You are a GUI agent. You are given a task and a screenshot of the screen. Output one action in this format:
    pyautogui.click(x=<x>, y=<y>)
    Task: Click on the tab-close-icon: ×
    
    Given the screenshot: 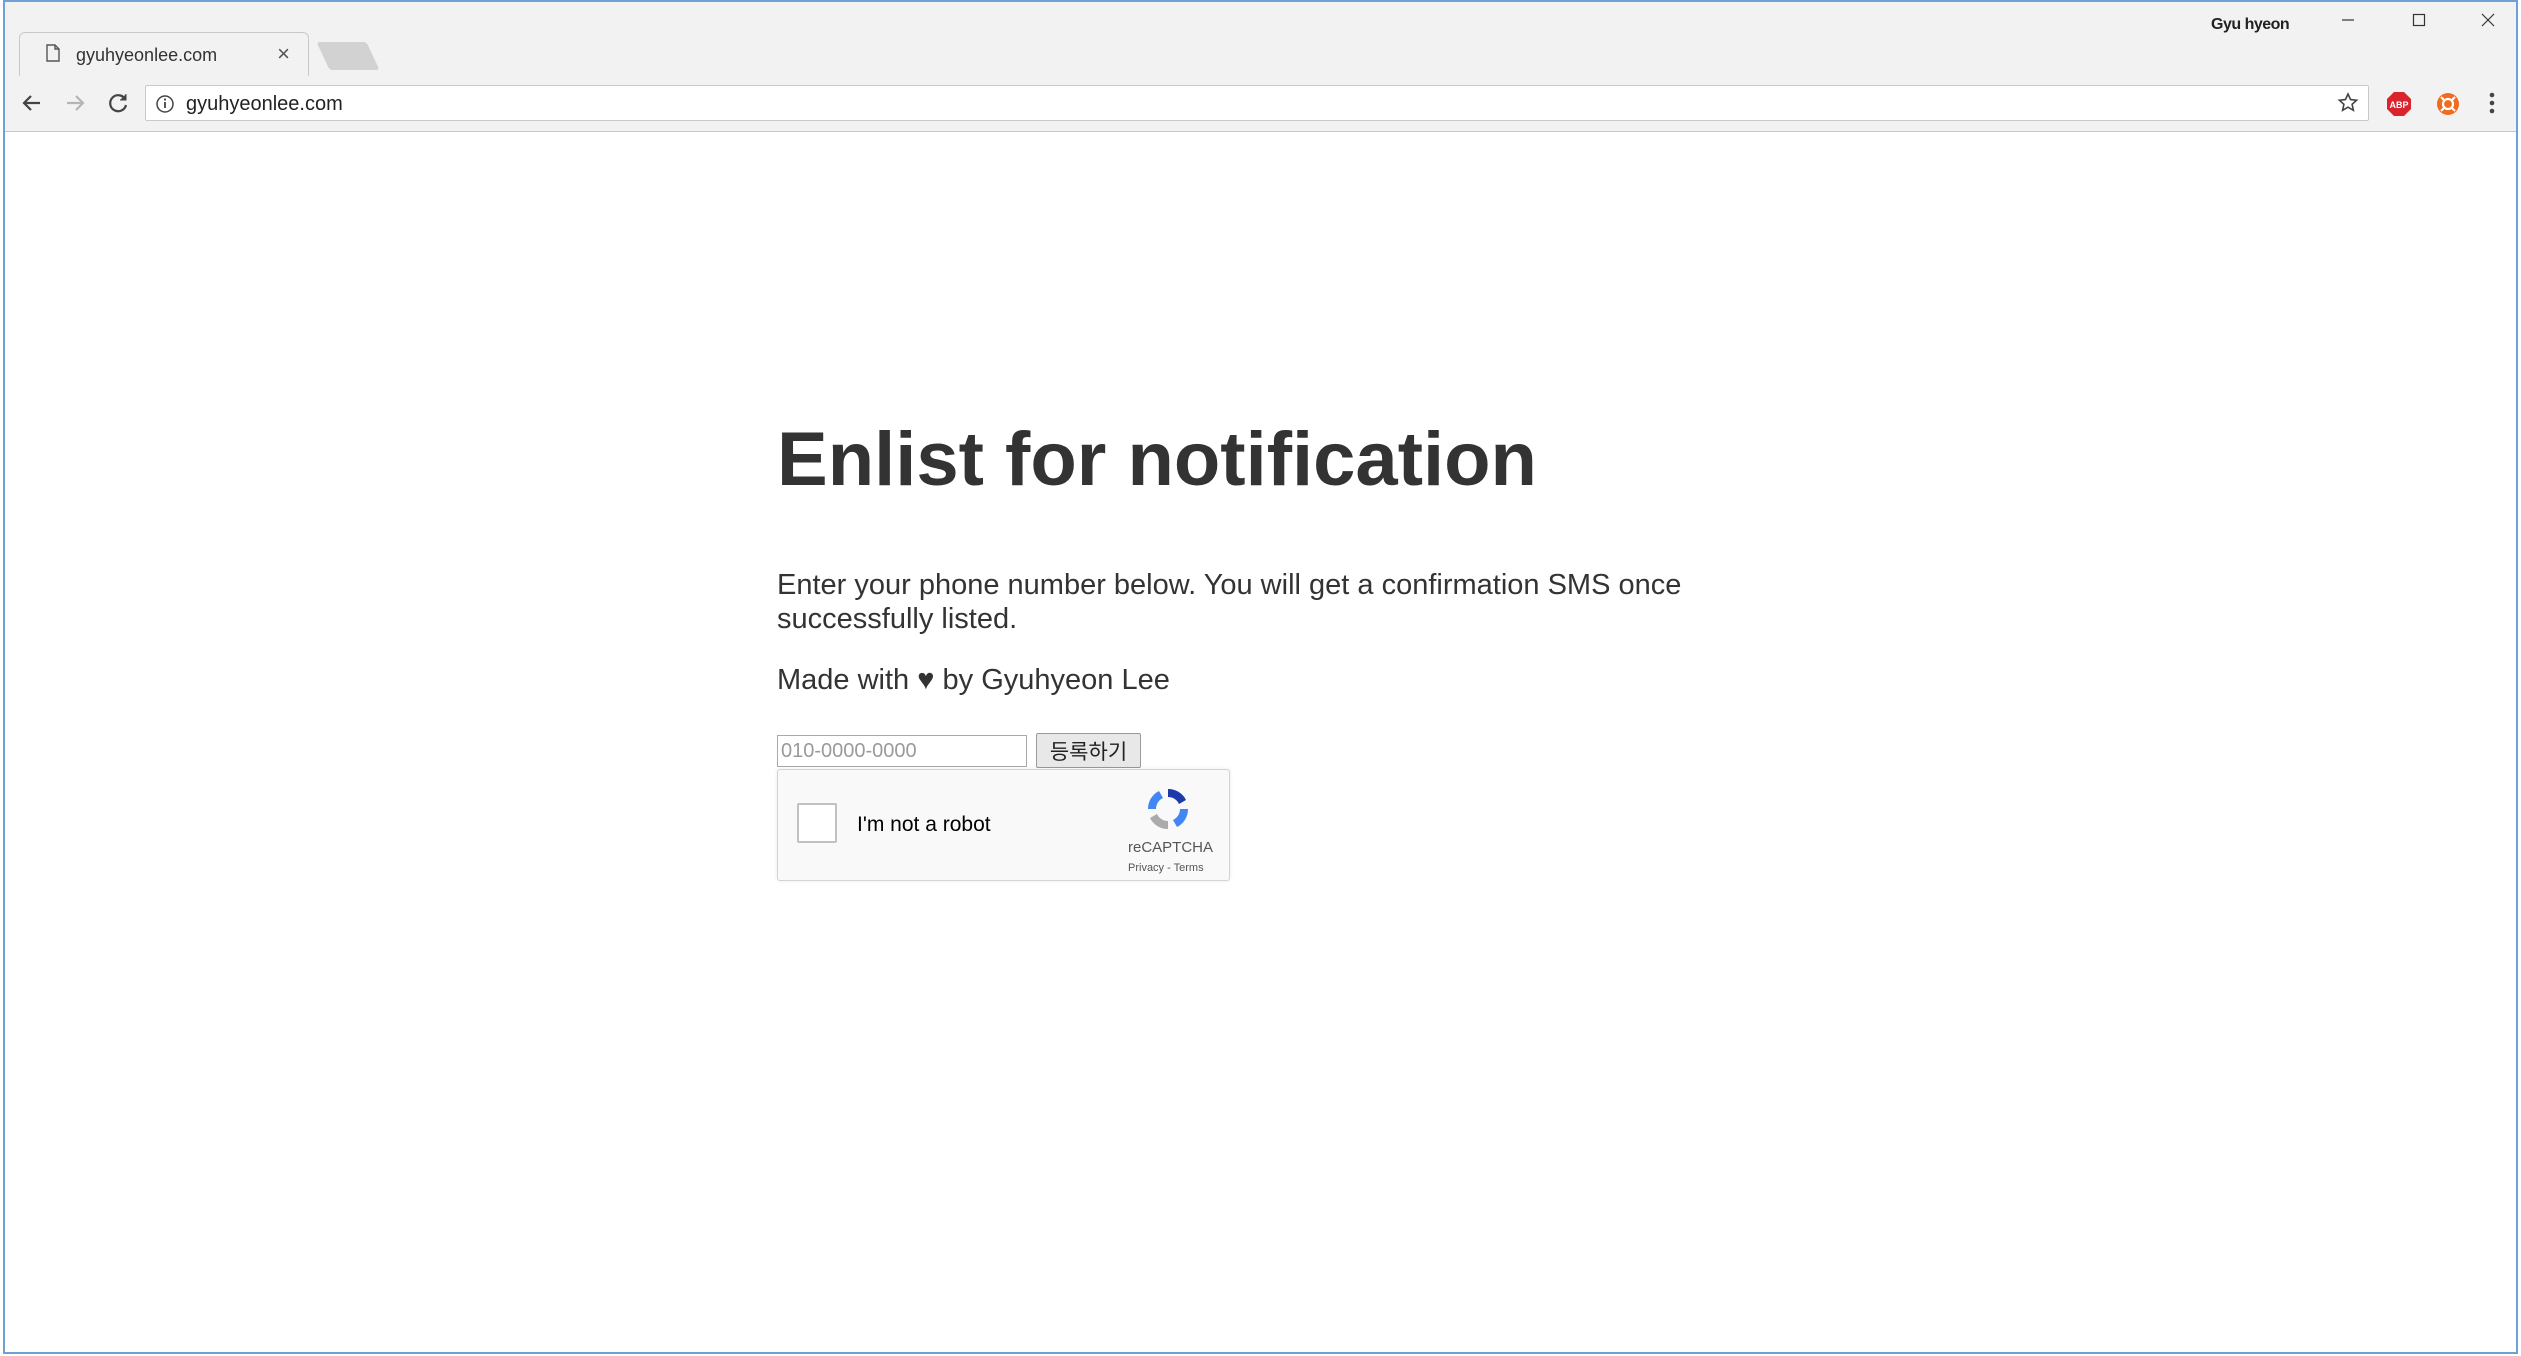 What is the action you would take?
    pyautogui.click(x=283, y=54)
    